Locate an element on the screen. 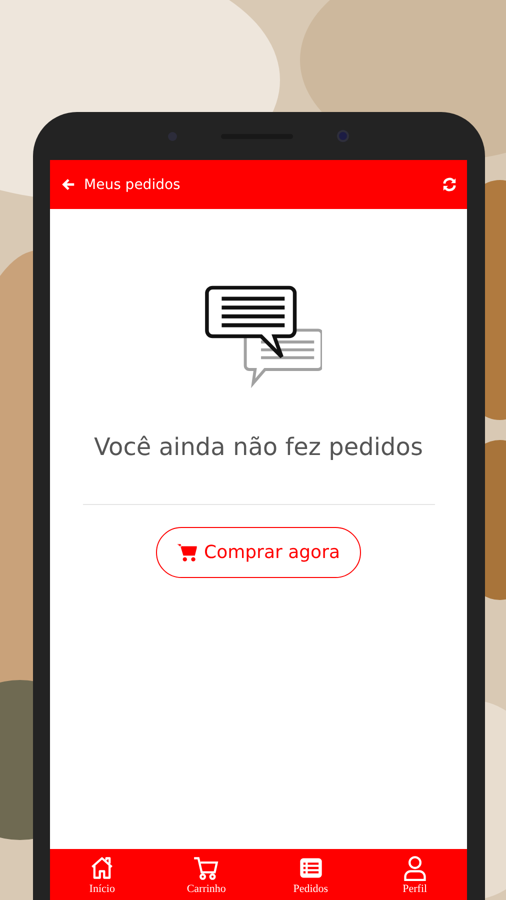  user-icon is located at coordinates (415, 868).